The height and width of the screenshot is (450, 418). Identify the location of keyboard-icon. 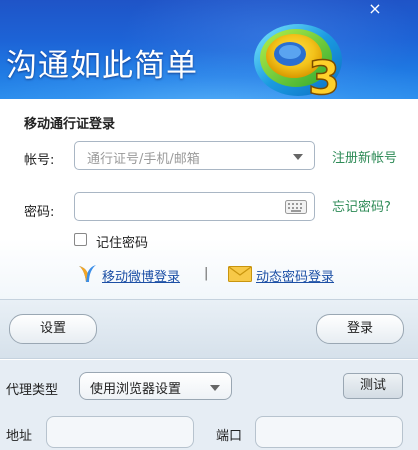
(296, 207).